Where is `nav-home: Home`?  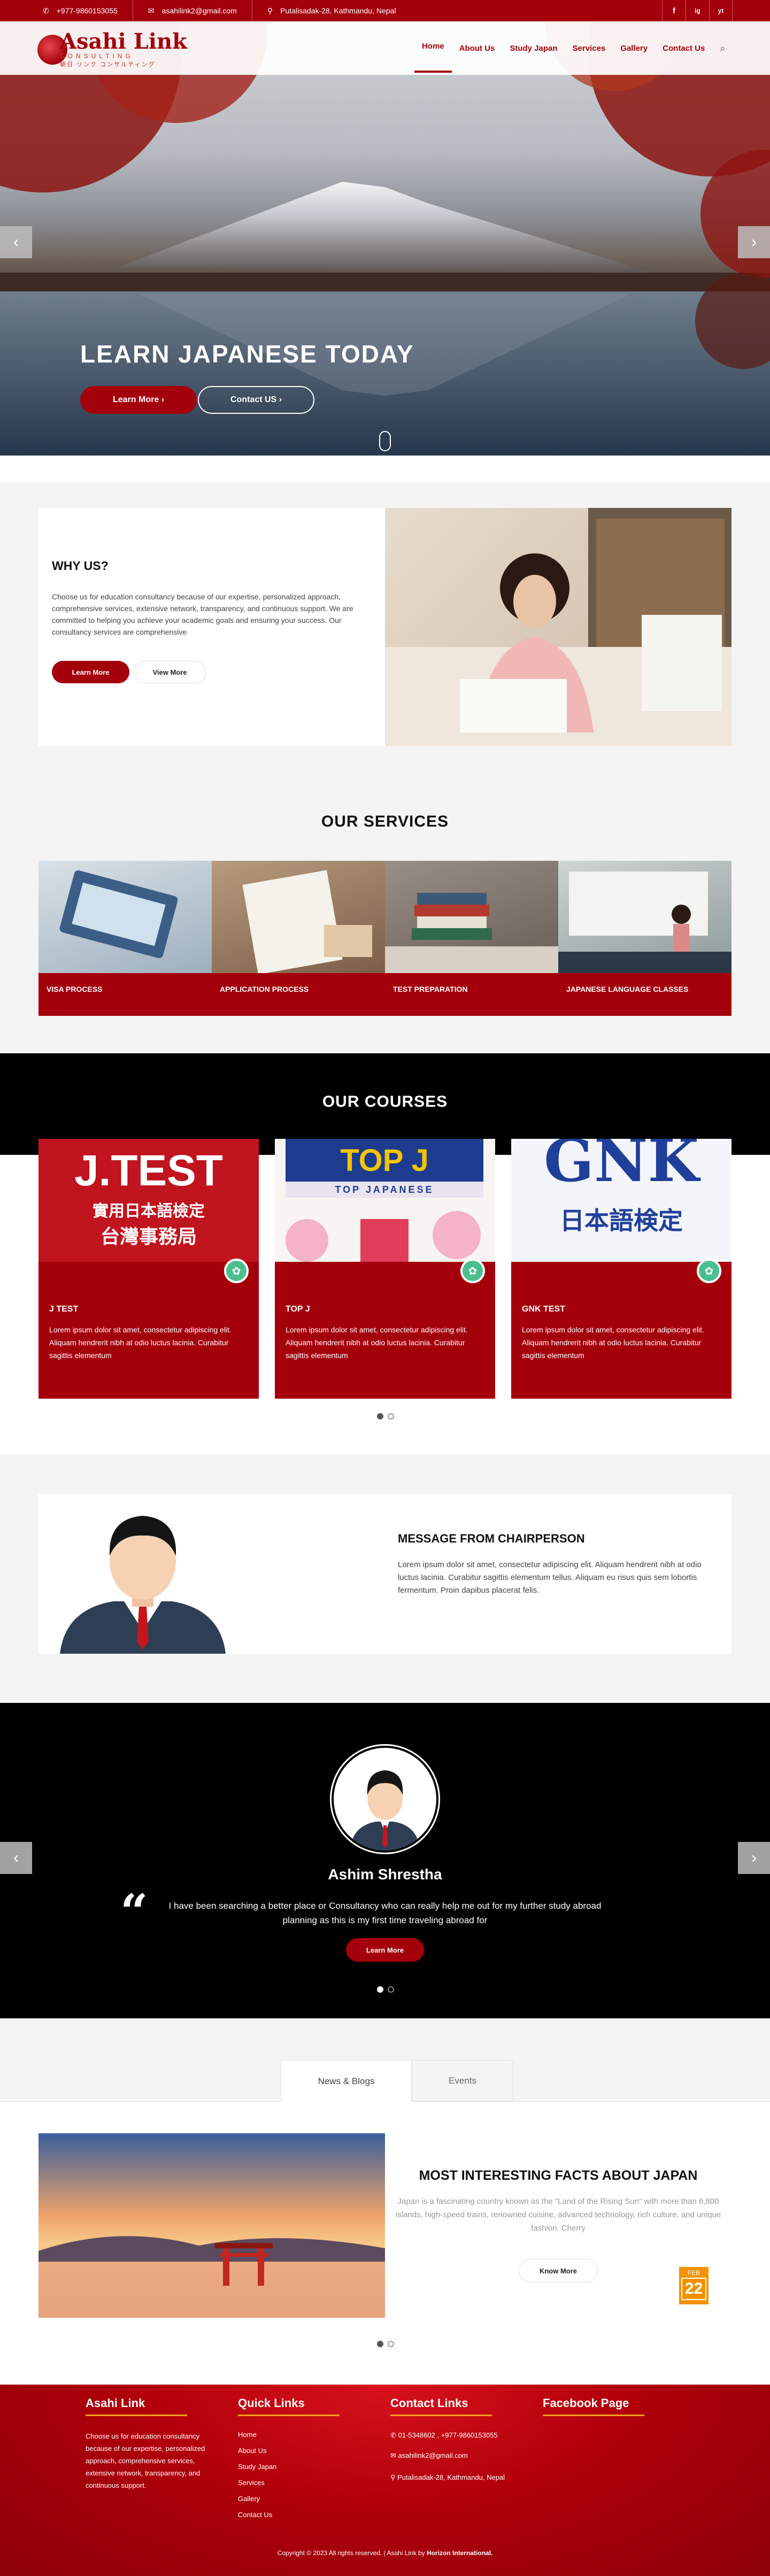 nav-home: Home is located at coordinates (433, 47).